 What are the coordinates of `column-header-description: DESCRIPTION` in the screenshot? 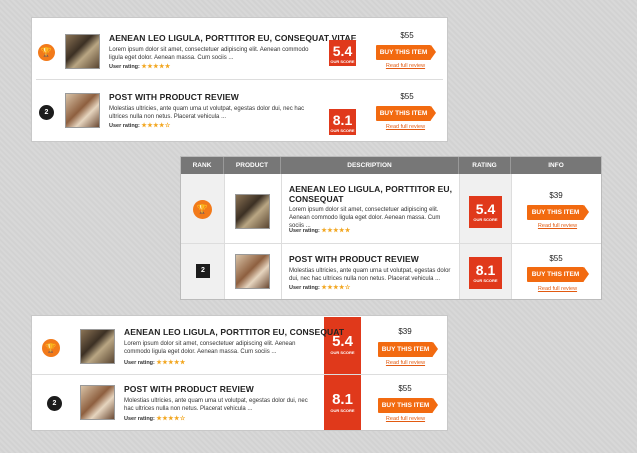 It's located at (370, 165).